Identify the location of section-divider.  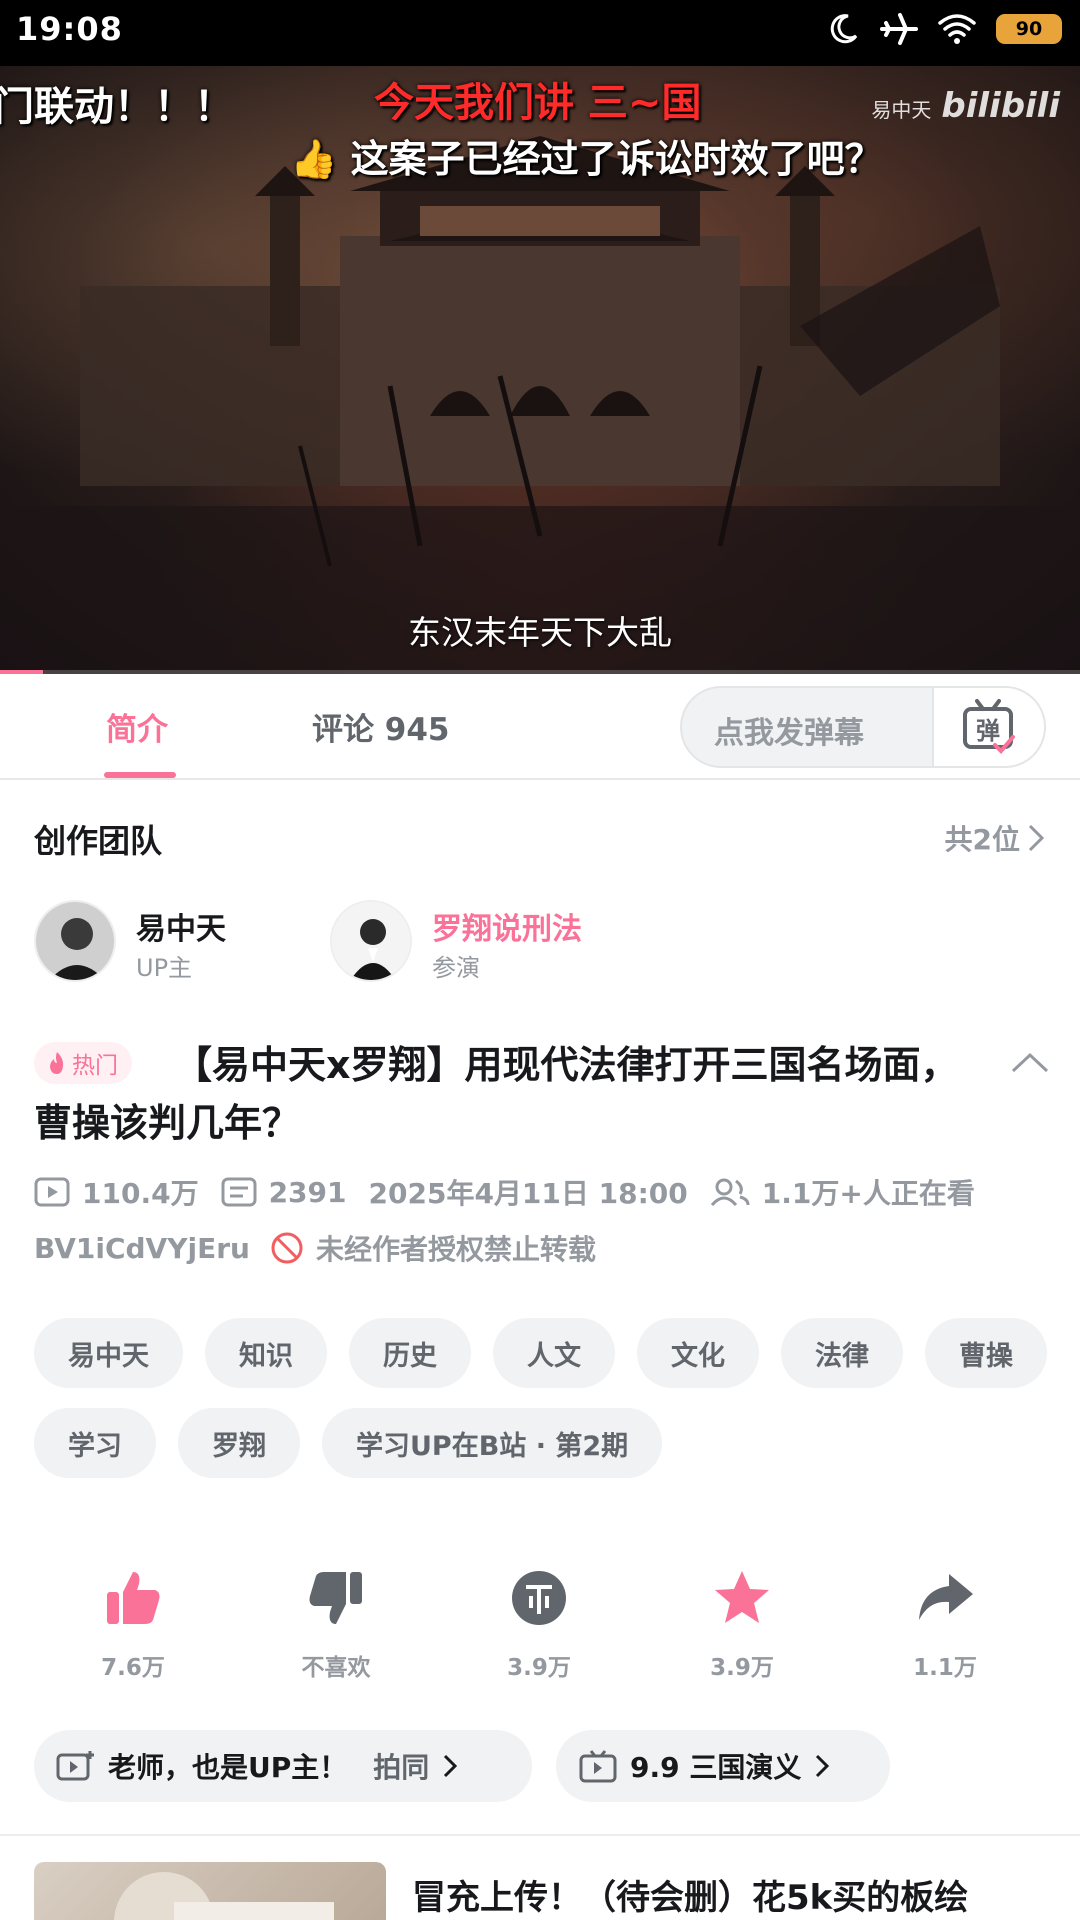
(540, 1835).